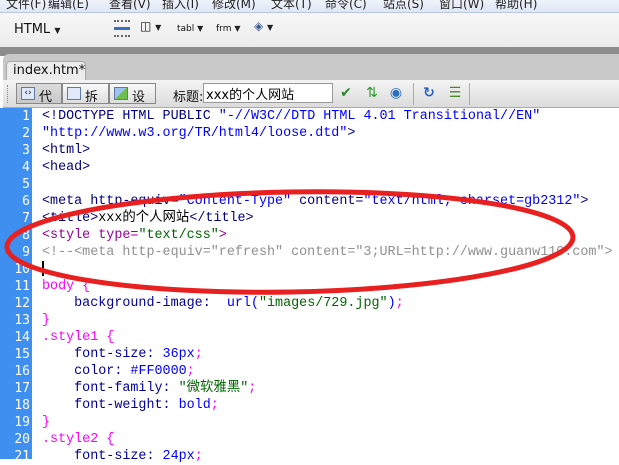 Image resolution: width=619 pixels, height=465 pixels. I want to click on menu-insert: 插入(I), so click(180, 6).